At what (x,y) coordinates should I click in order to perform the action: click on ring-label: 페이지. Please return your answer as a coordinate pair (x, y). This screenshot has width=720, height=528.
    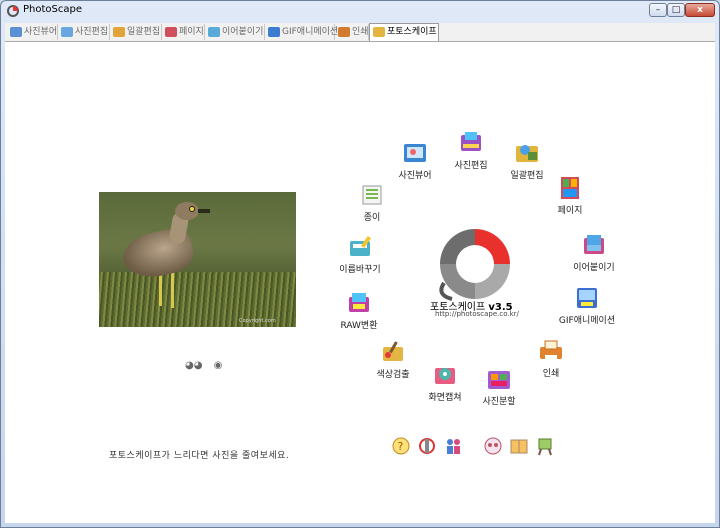
    Looking at the image, I should click on (570, 211).